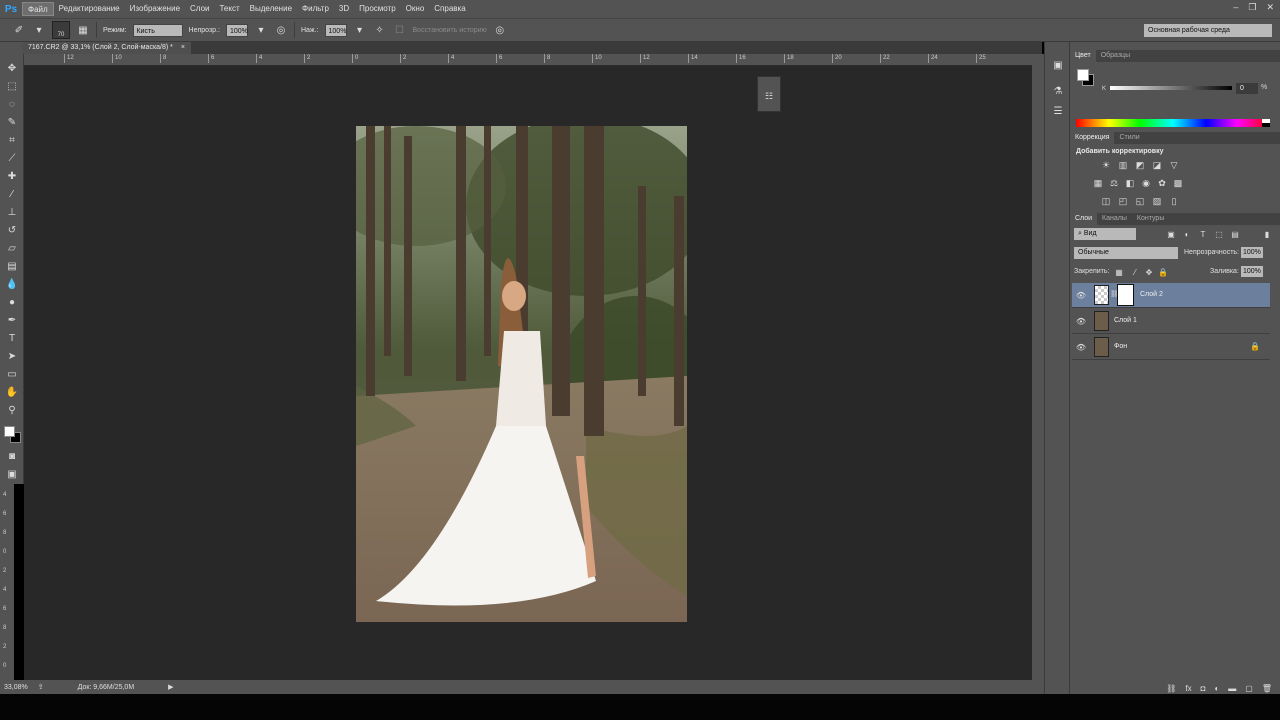 The width and height of the screenshot is (1280, 720). I want to click on hand-tool-icon: ✋, so click(12, 392).